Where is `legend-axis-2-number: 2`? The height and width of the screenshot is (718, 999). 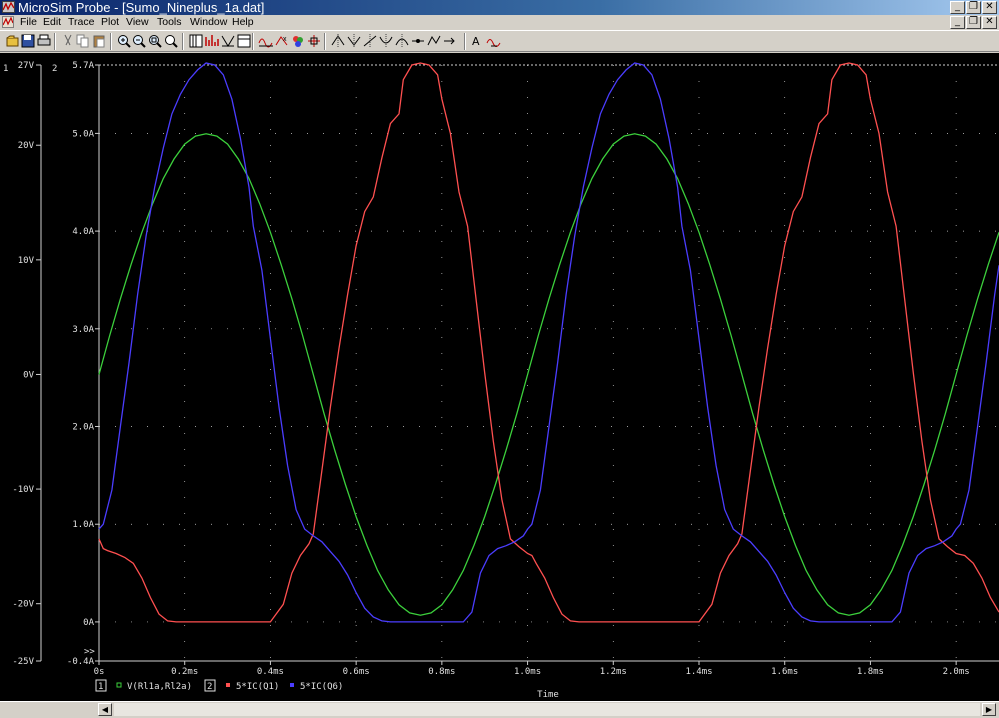 legend-axis-2-number: 2 is located at coordinates (209, 687).